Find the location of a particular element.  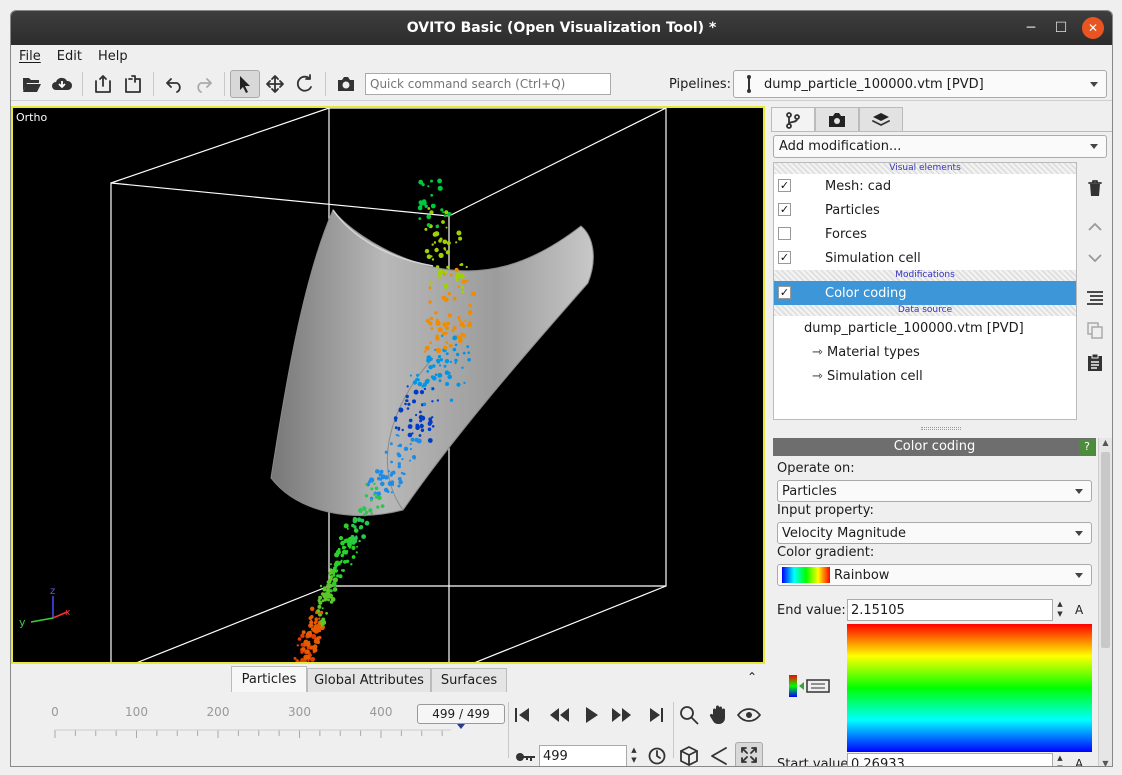

pipeline-item-color-coding: ✓ Color coding is located at coordinates (925, 293).